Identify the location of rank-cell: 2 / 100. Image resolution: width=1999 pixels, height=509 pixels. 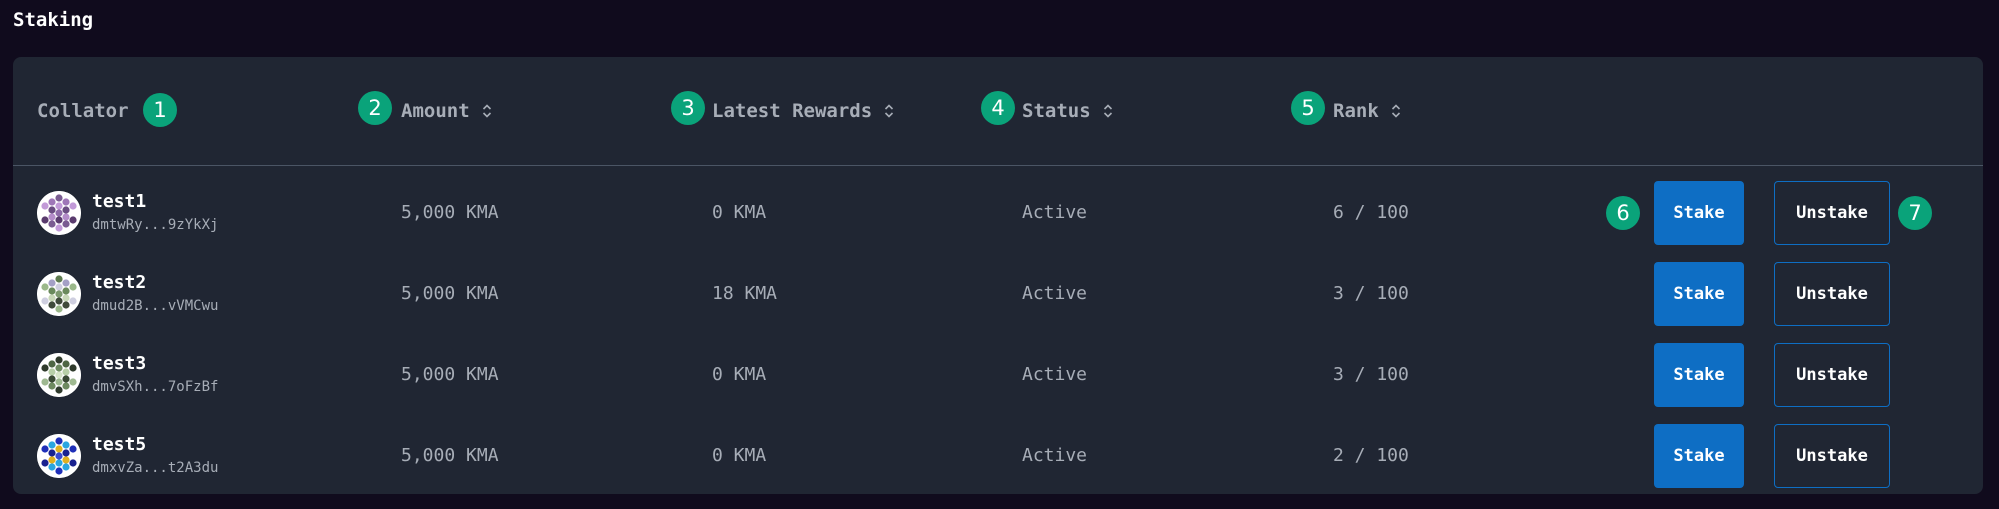
(1371, 455).